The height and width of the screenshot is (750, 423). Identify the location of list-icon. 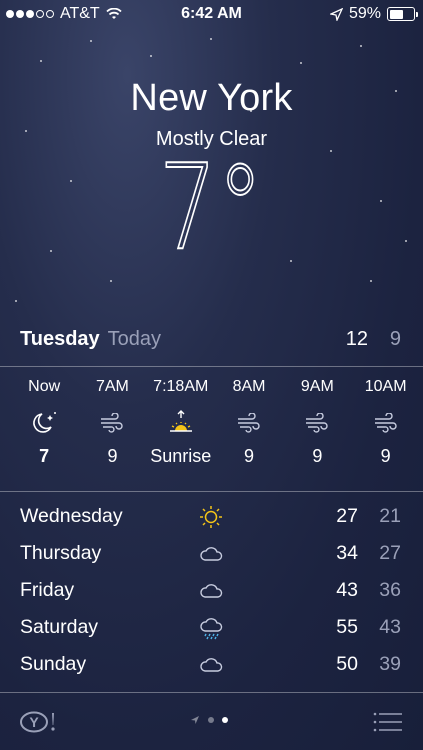
(387, 722).